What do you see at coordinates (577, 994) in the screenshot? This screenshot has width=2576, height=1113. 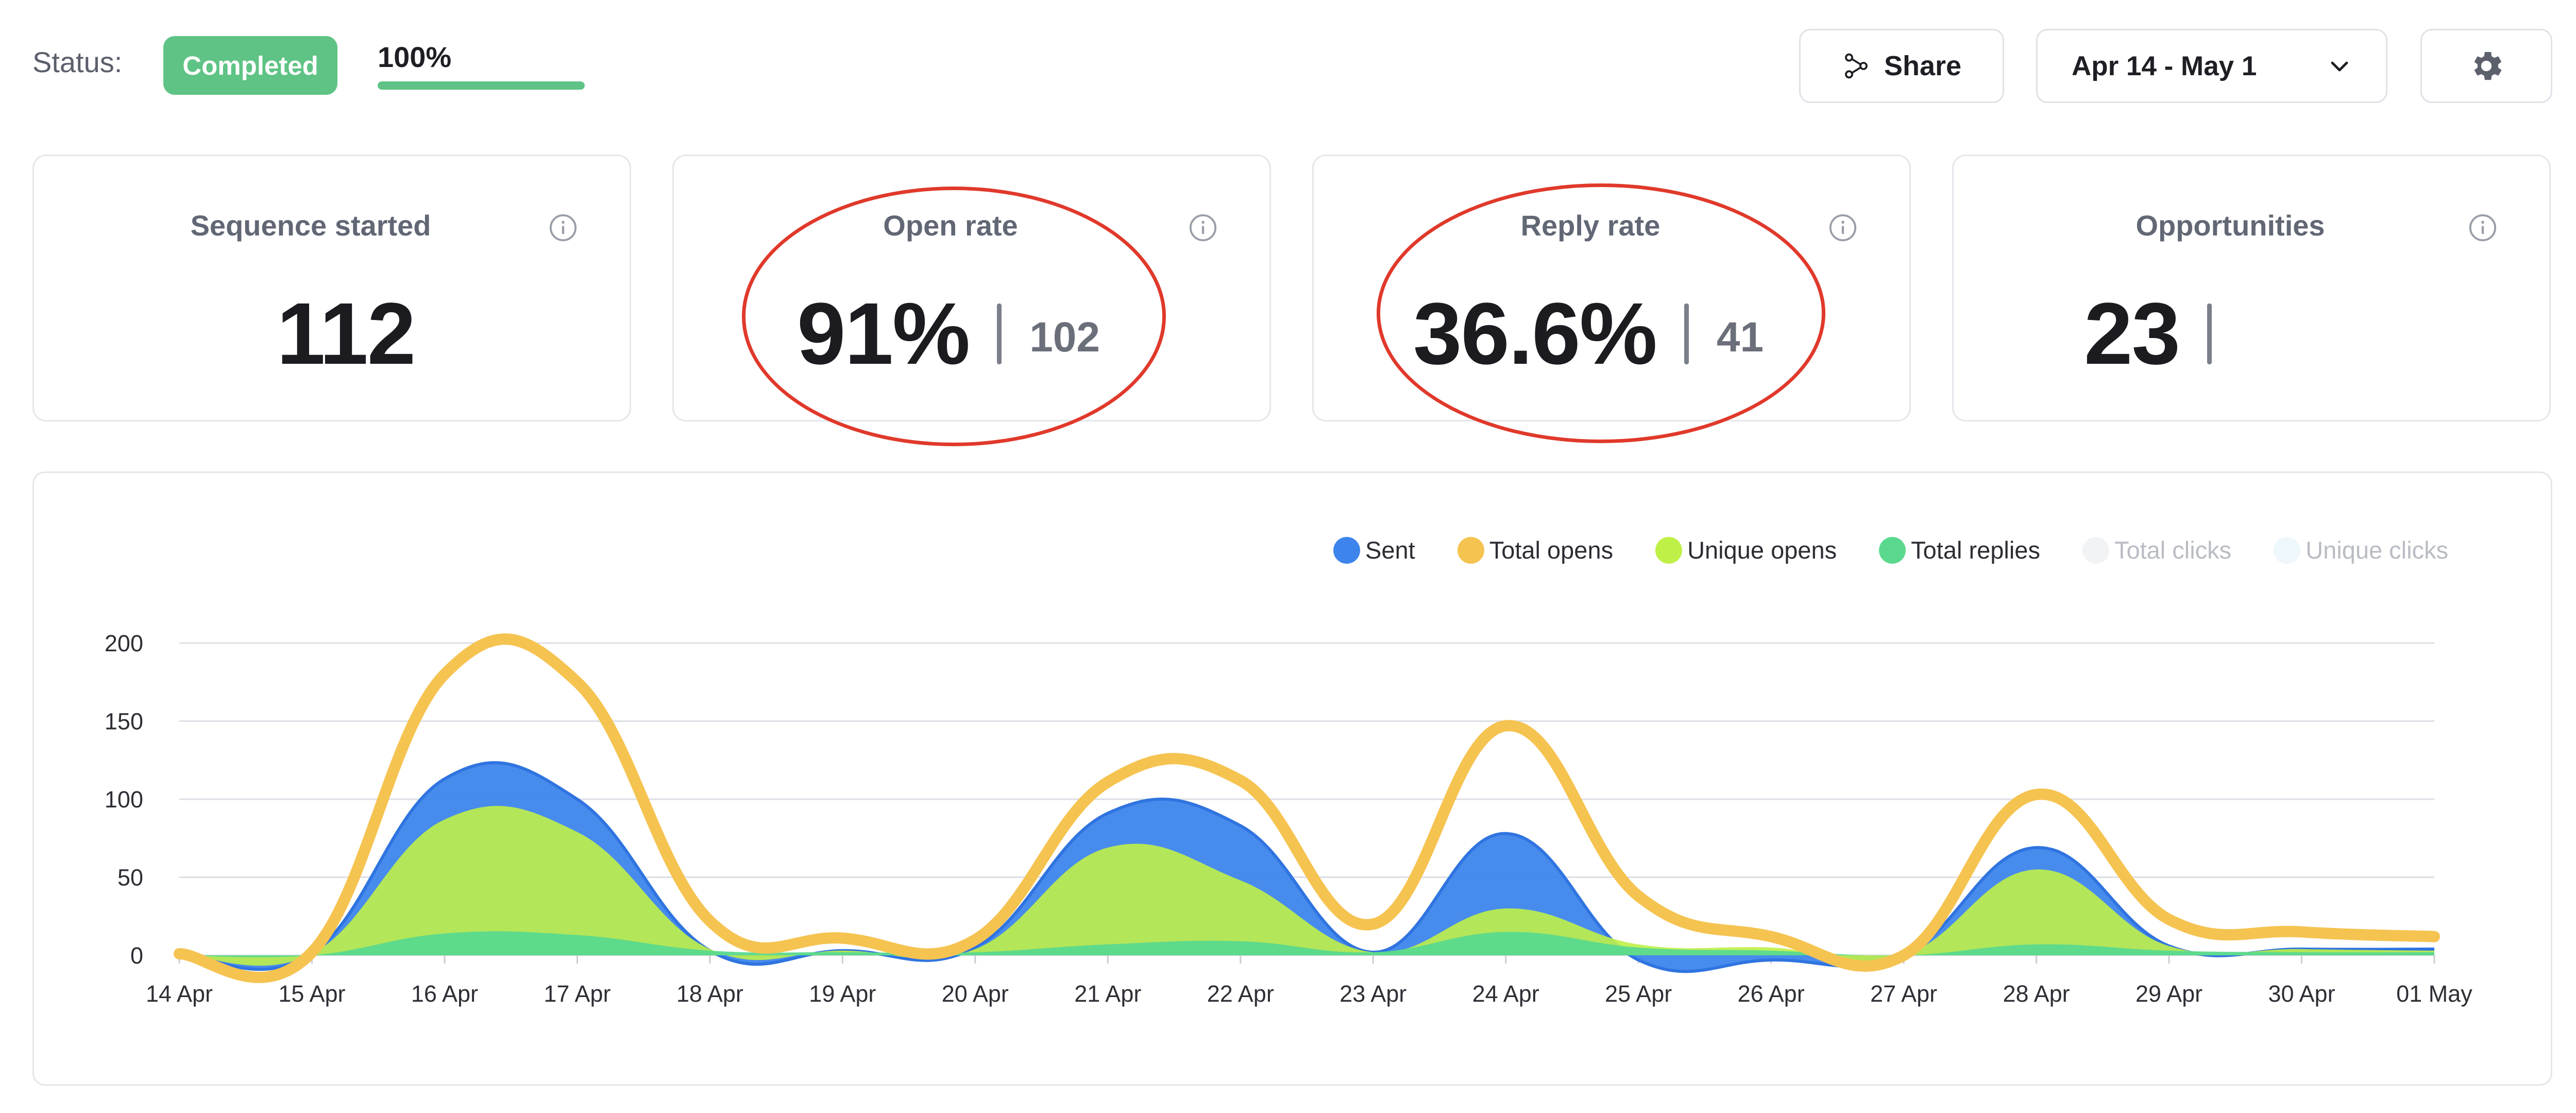 I see `x-tick-label: 17 Apr` at bounding box center [577, 994].